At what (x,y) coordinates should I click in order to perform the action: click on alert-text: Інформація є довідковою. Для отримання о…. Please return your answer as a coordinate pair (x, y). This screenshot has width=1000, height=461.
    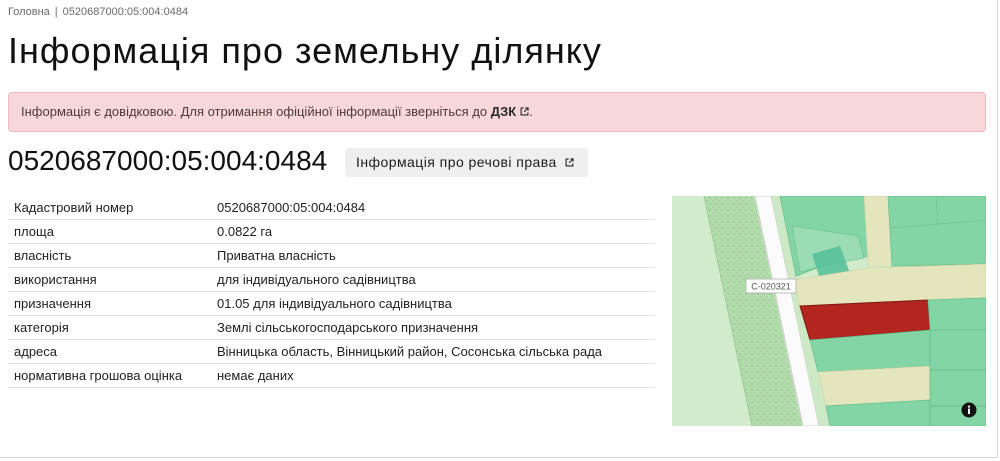
    Looking at the image, I should click on (256, 111).